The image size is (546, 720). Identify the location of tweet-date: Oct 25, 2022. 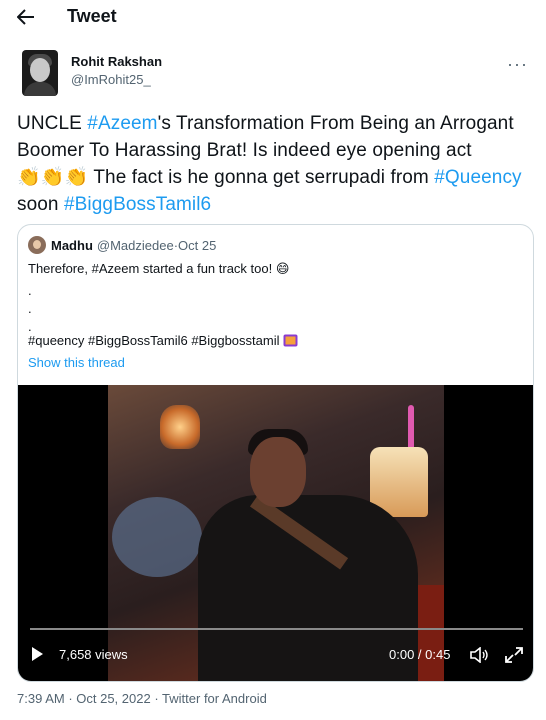
(113, 698).